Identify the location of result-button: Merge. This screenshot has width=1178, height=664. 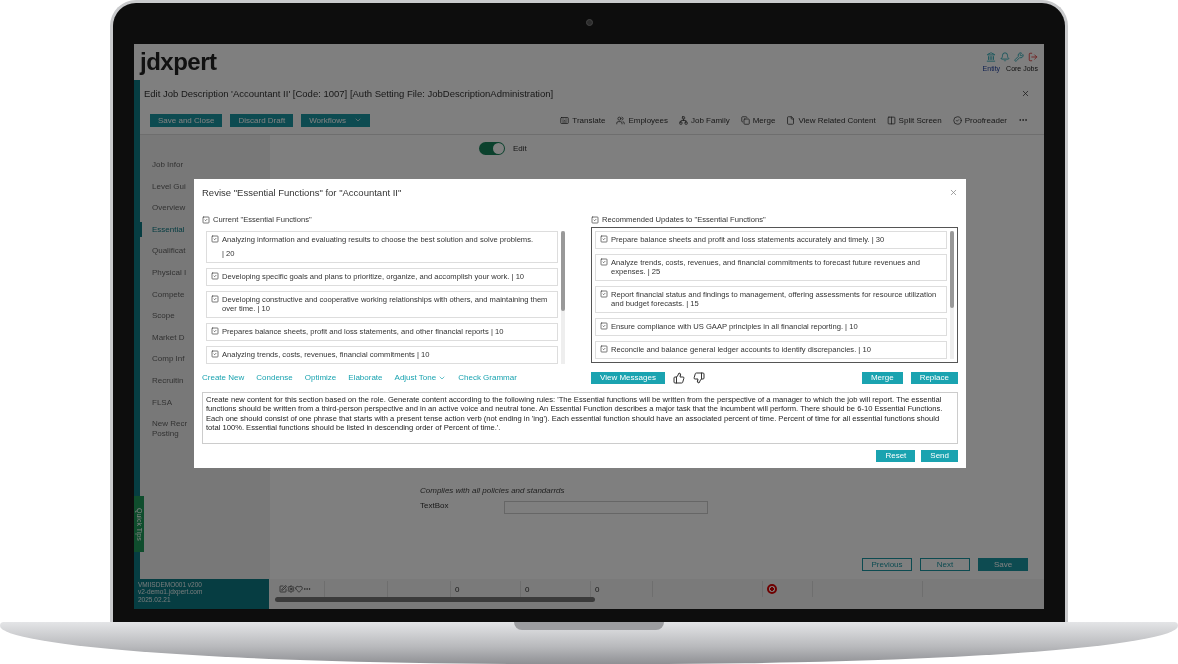
(882, 377).